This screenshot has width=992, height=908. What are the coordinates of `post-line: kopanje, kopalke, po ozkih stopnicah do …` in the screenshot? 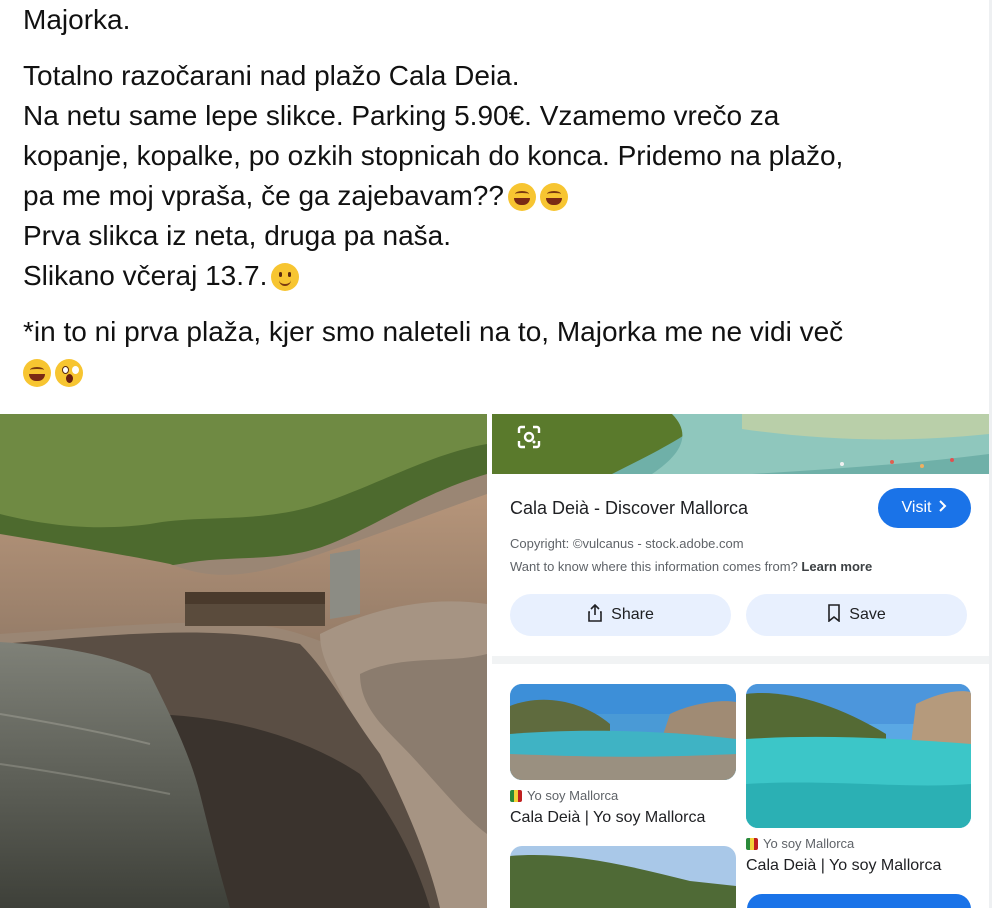 It's located at (433, 155).